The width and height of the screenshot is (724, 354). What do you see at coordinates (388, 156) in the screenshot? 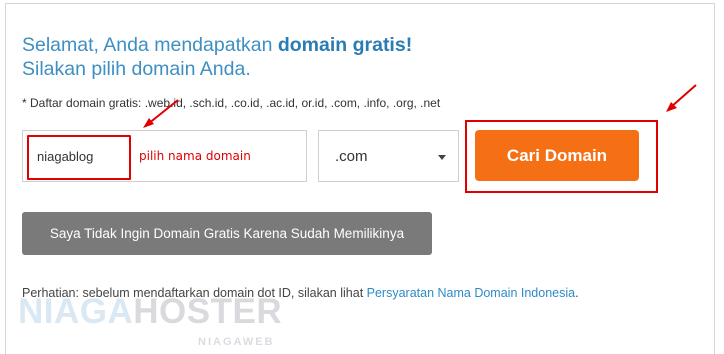
I see `tld-select: .com` at bounding box center [388, 156].